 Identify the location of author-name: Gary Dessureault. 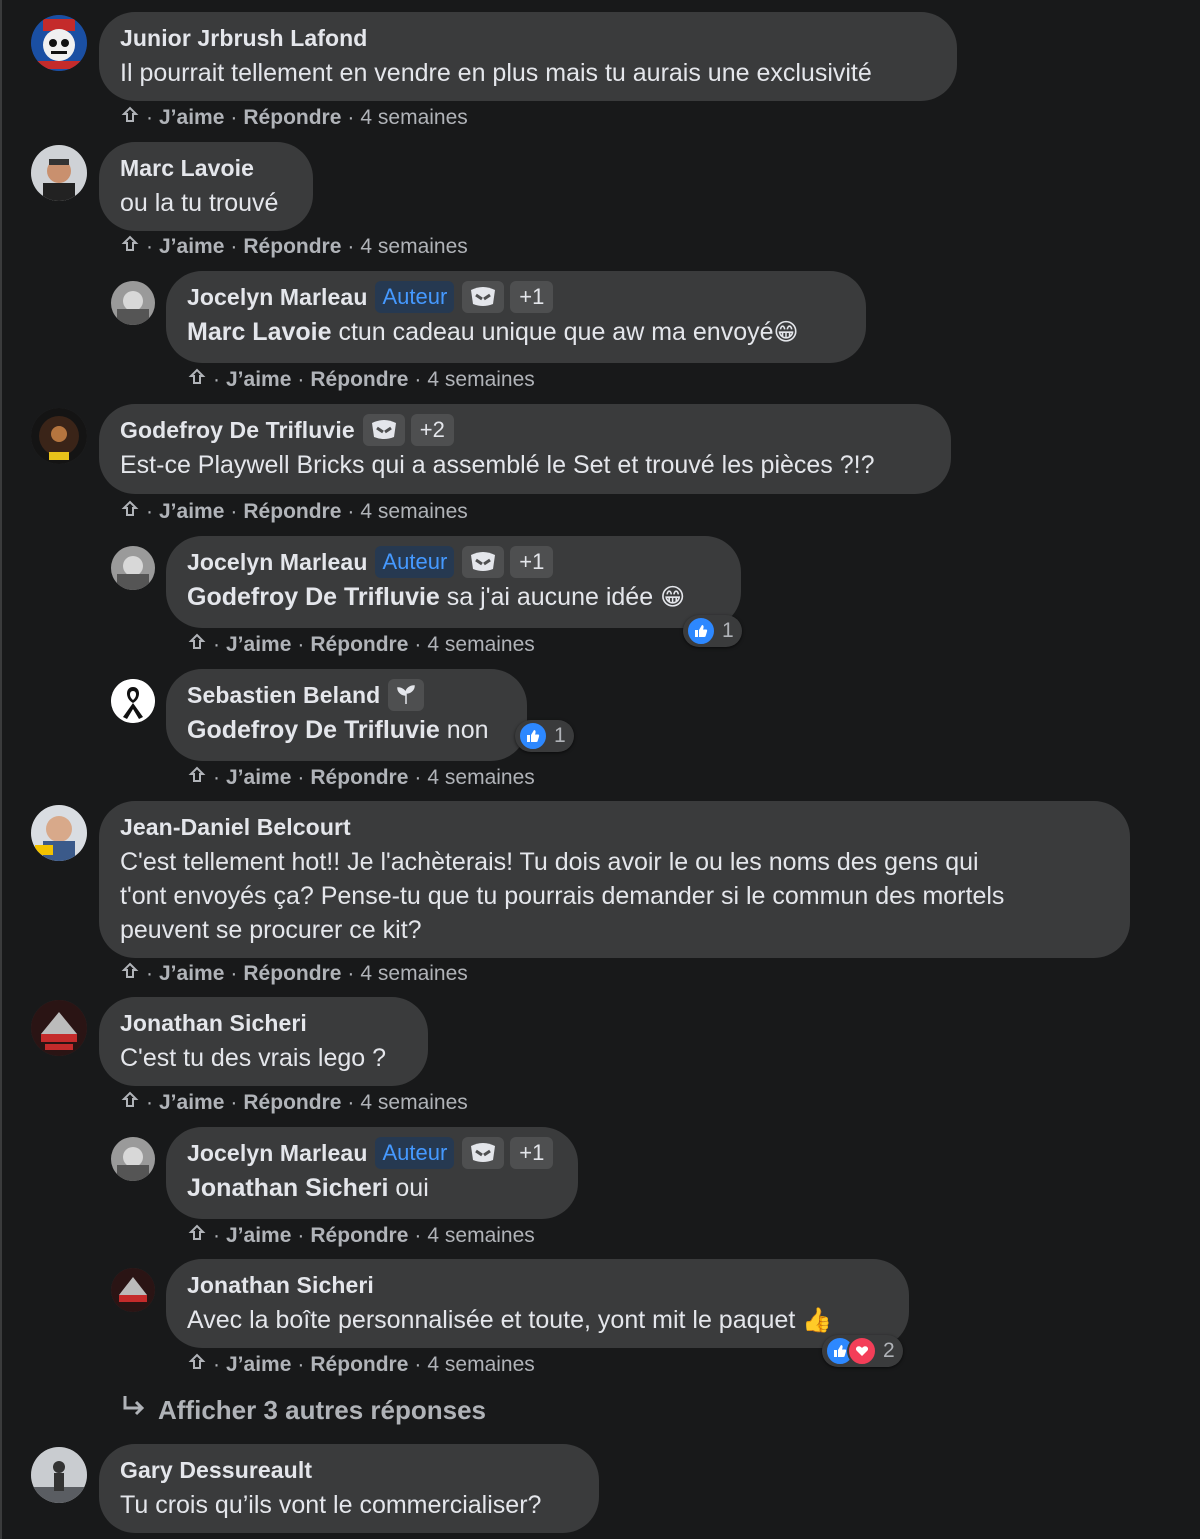
(216, 1470).